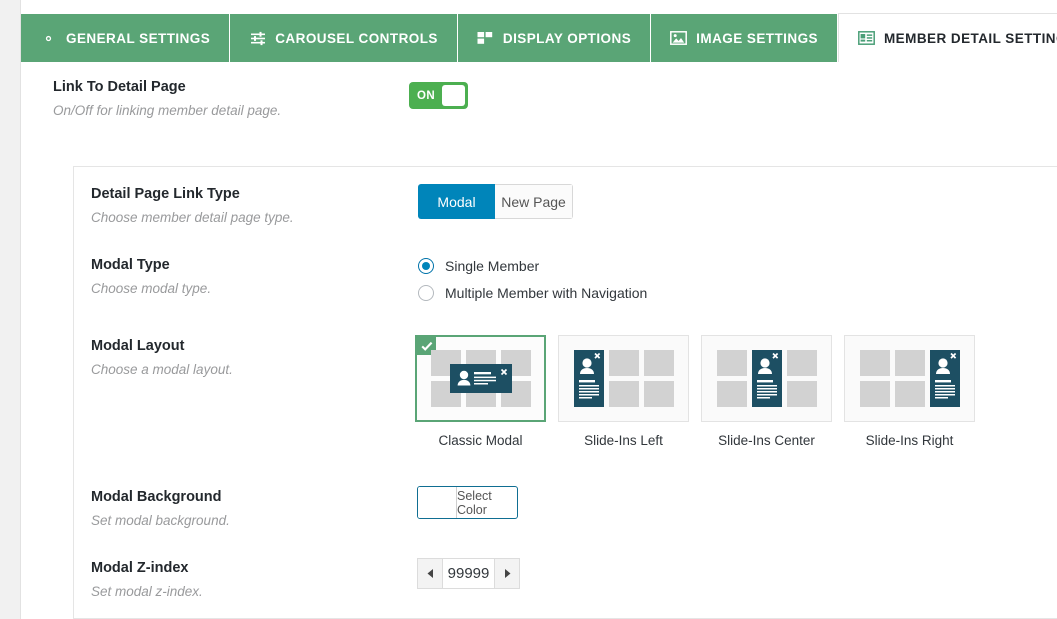 This screenshot has height=619, width=1057. I want to click on modal-layout-option-slide-ins-right: Slide-Ins Right, so click(909, 391).